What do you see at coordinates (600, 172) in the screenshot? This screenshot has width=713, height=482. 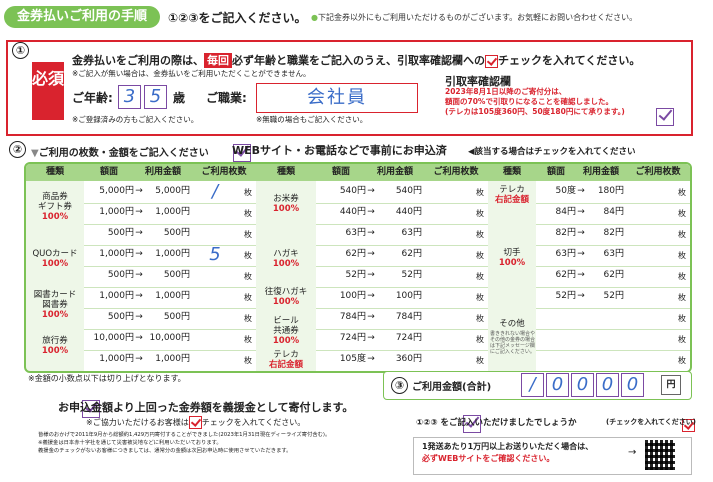 I see `header-amount-3: 利用金額` at bounding box center [600, 172].